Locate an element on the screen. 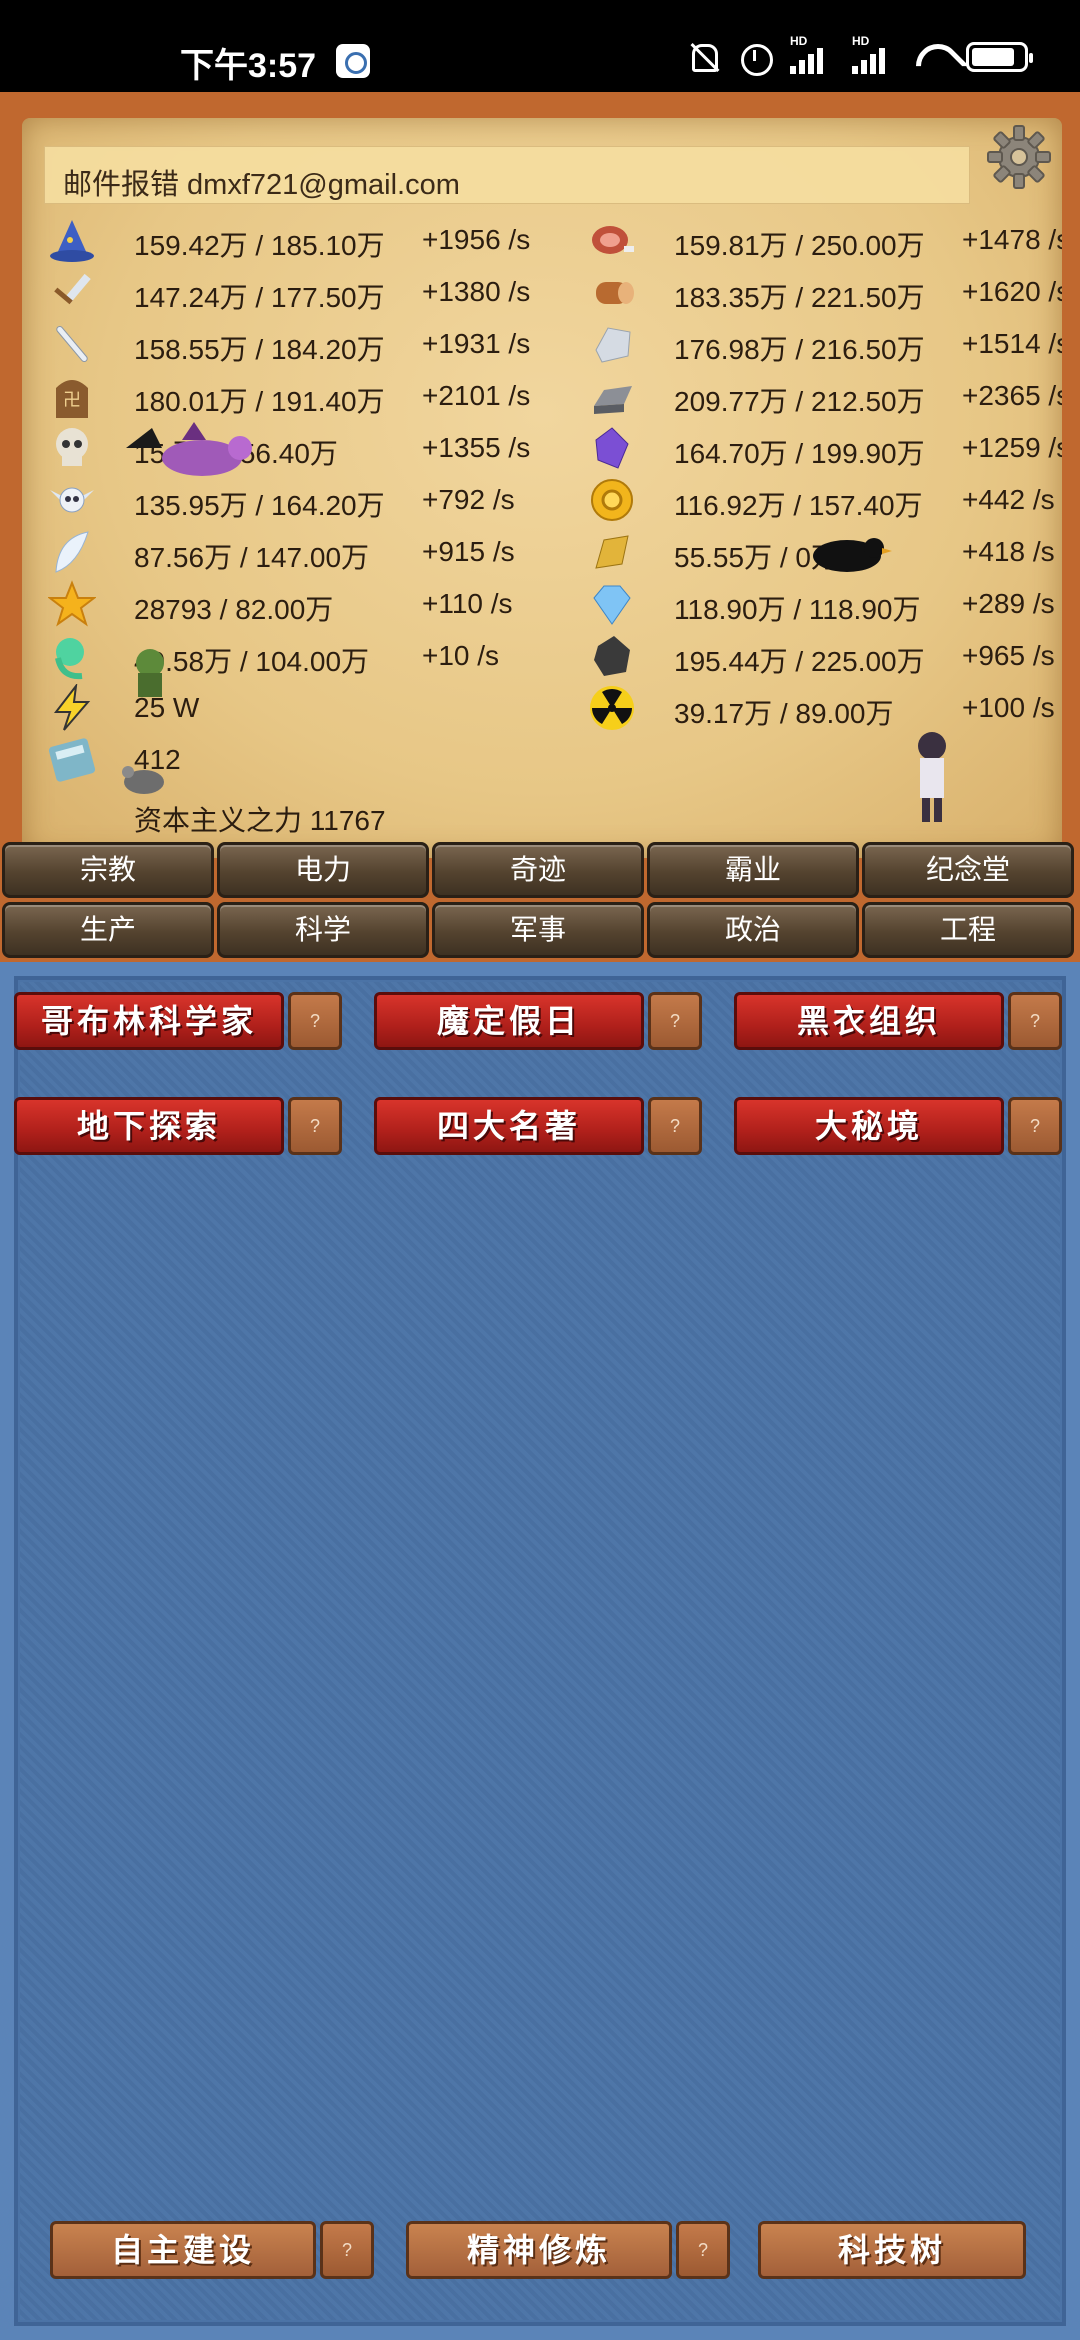 This screenshot has width=1080, height=2340. svg-text: 卍 is located at coordinates (72, 400).